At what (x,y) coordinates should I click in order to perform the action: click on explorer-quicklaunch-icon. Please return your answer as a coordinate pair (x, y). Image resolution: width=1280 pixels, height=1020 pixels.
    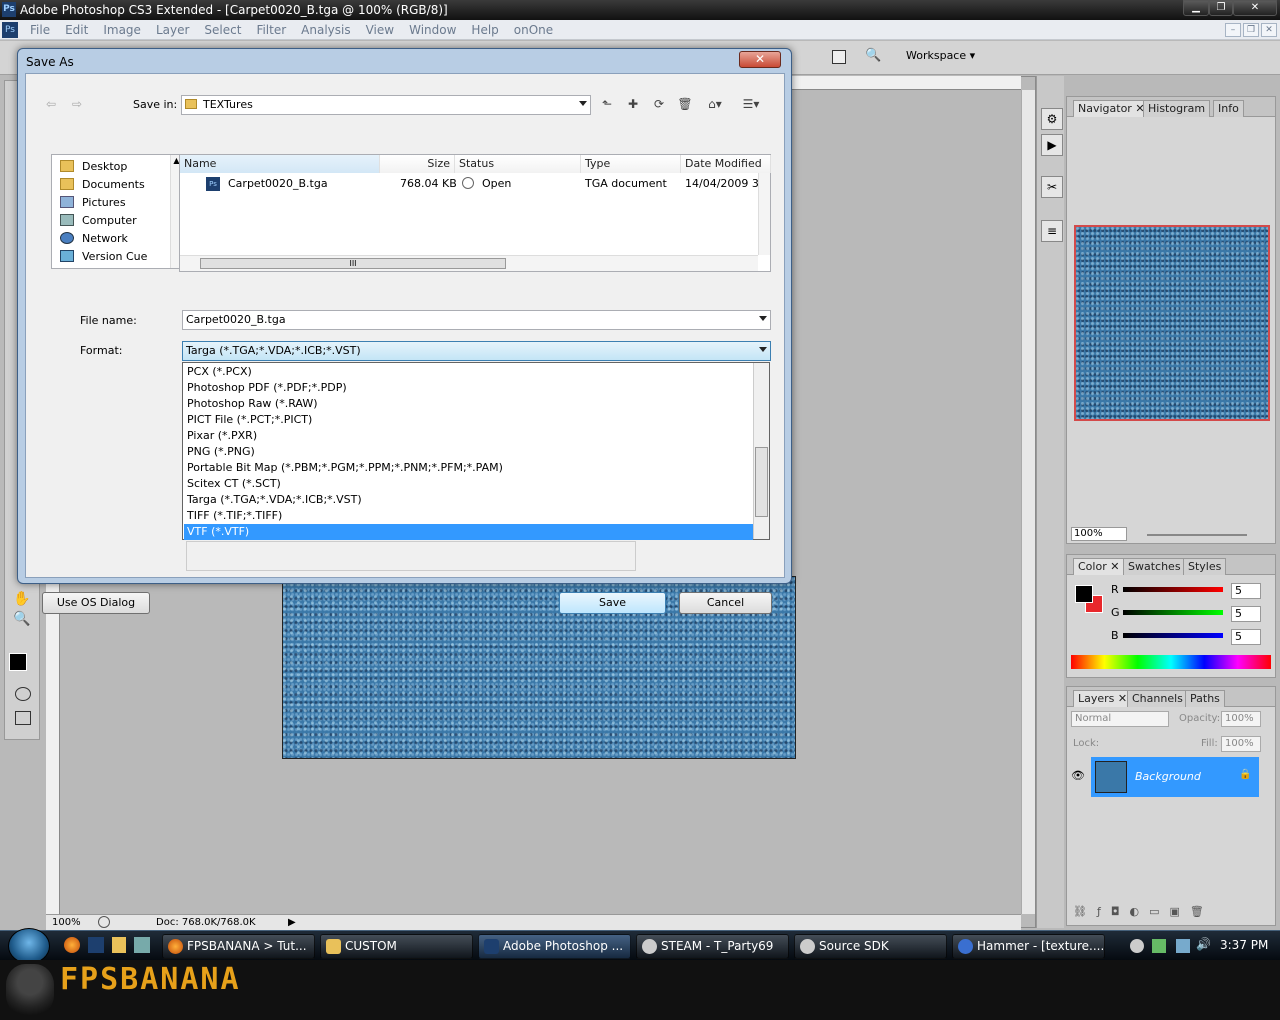
    Looking at the image, I should click on (119, 945).